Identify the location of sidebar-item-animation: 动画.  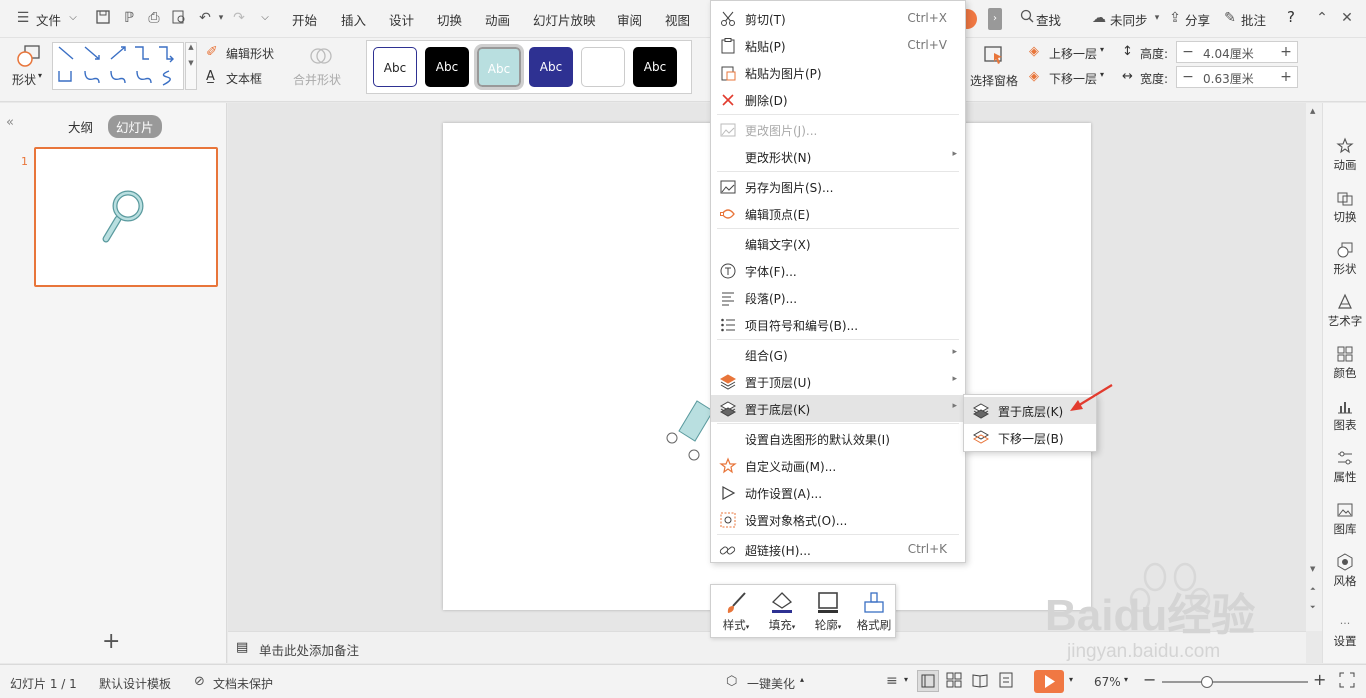
(1344, 155).